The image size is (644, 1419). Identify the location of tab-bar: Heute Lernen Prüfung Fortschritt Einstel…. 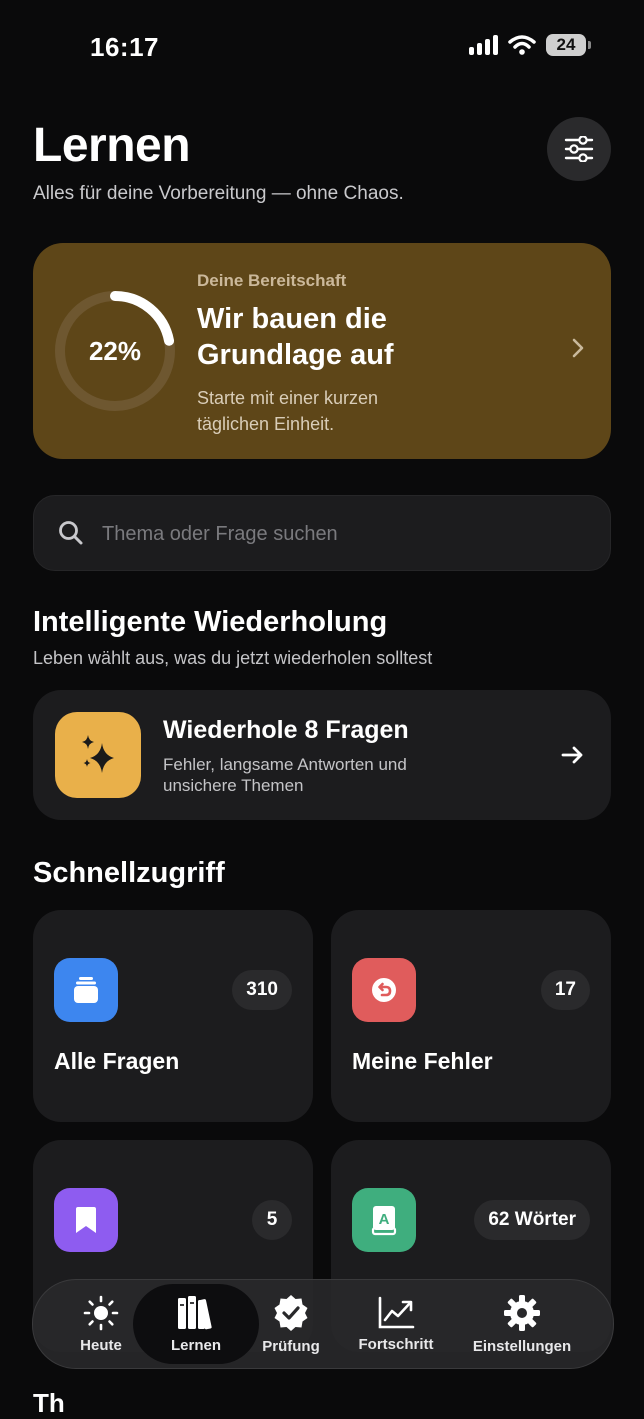
(323, 1324).